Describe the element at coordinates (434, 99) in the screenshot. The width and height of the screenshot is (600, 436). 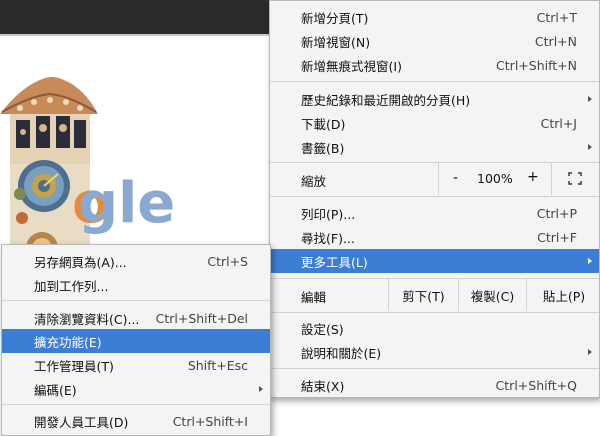
I see `menu-item-history: 歷史紀錄和最近開啟的分頁(H)` at that location.